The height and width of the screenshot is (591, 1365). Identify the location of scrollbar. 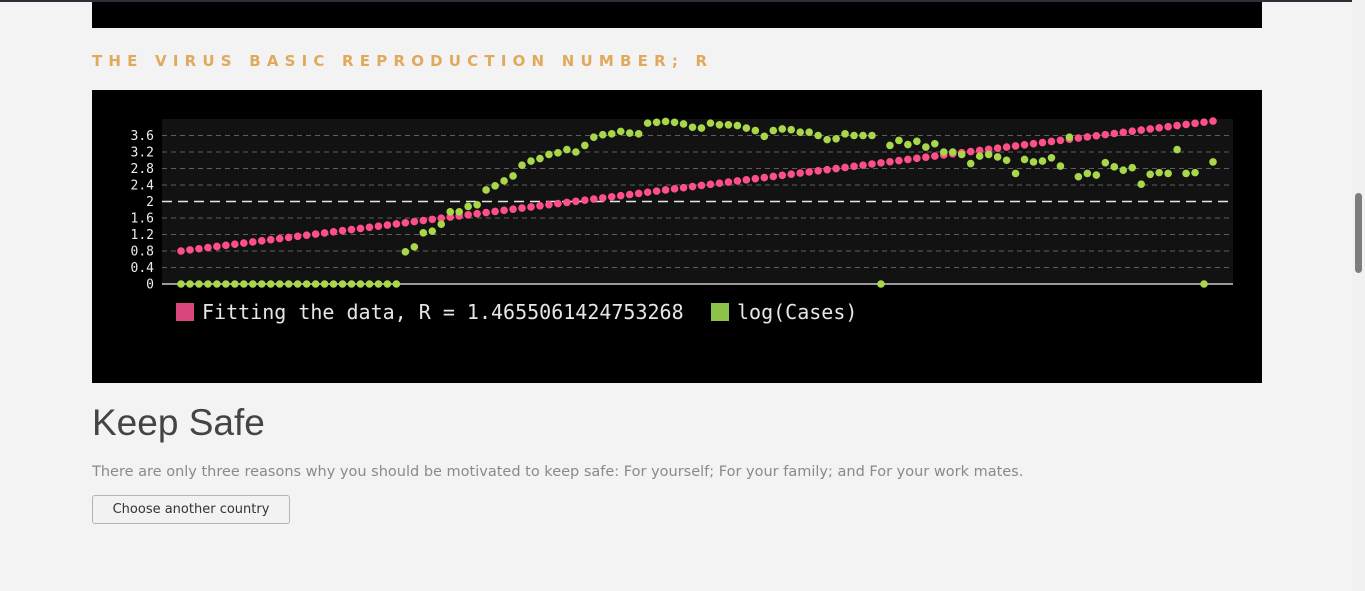
(1358, 295).